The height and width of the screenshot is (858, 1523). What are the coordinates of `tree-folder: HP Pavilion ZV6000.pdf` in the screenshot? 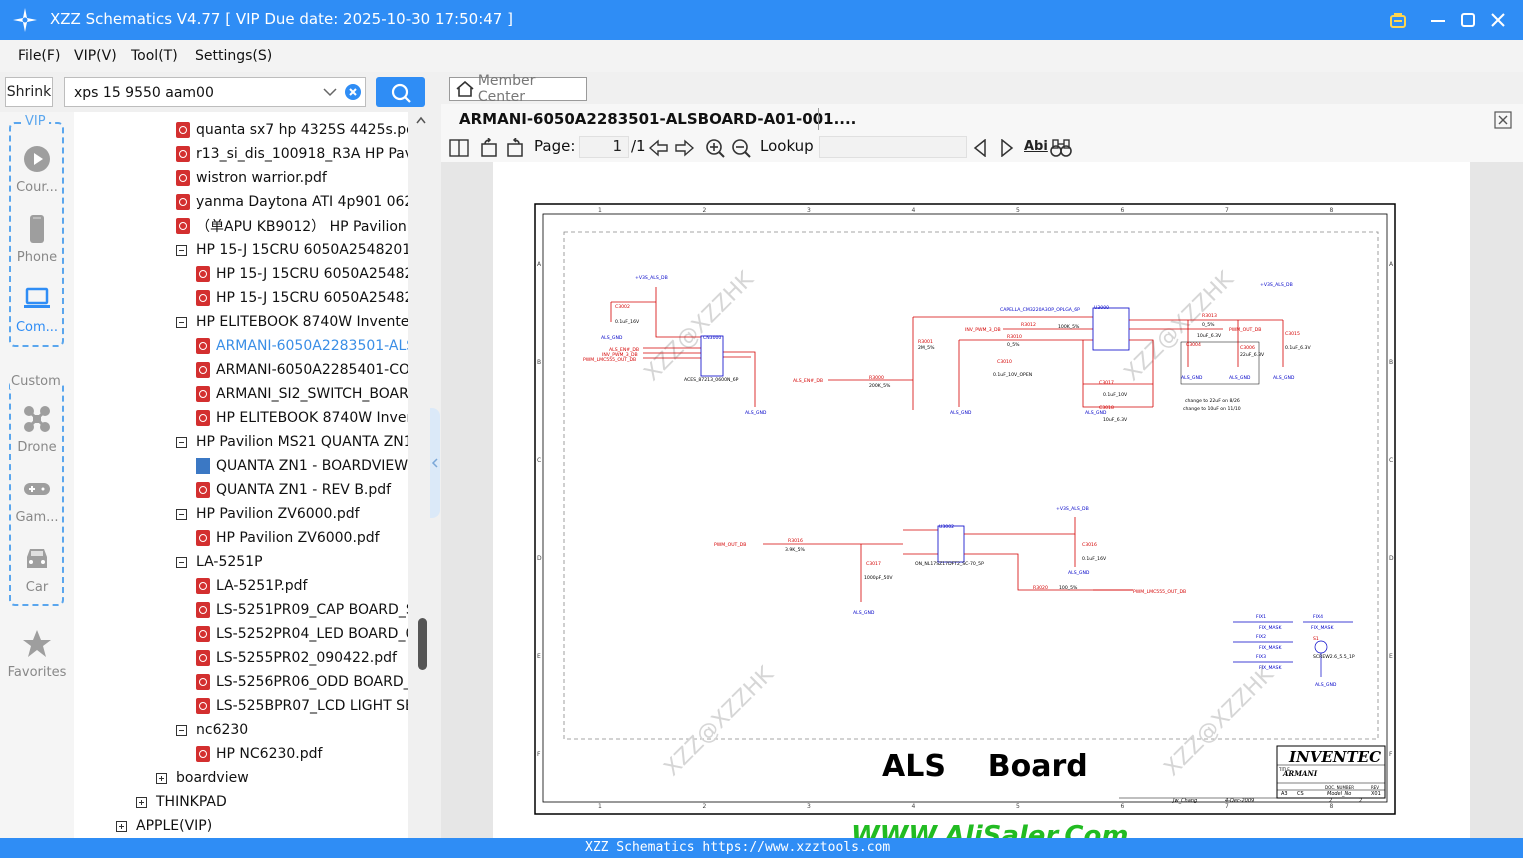 It's located at (268, 514).